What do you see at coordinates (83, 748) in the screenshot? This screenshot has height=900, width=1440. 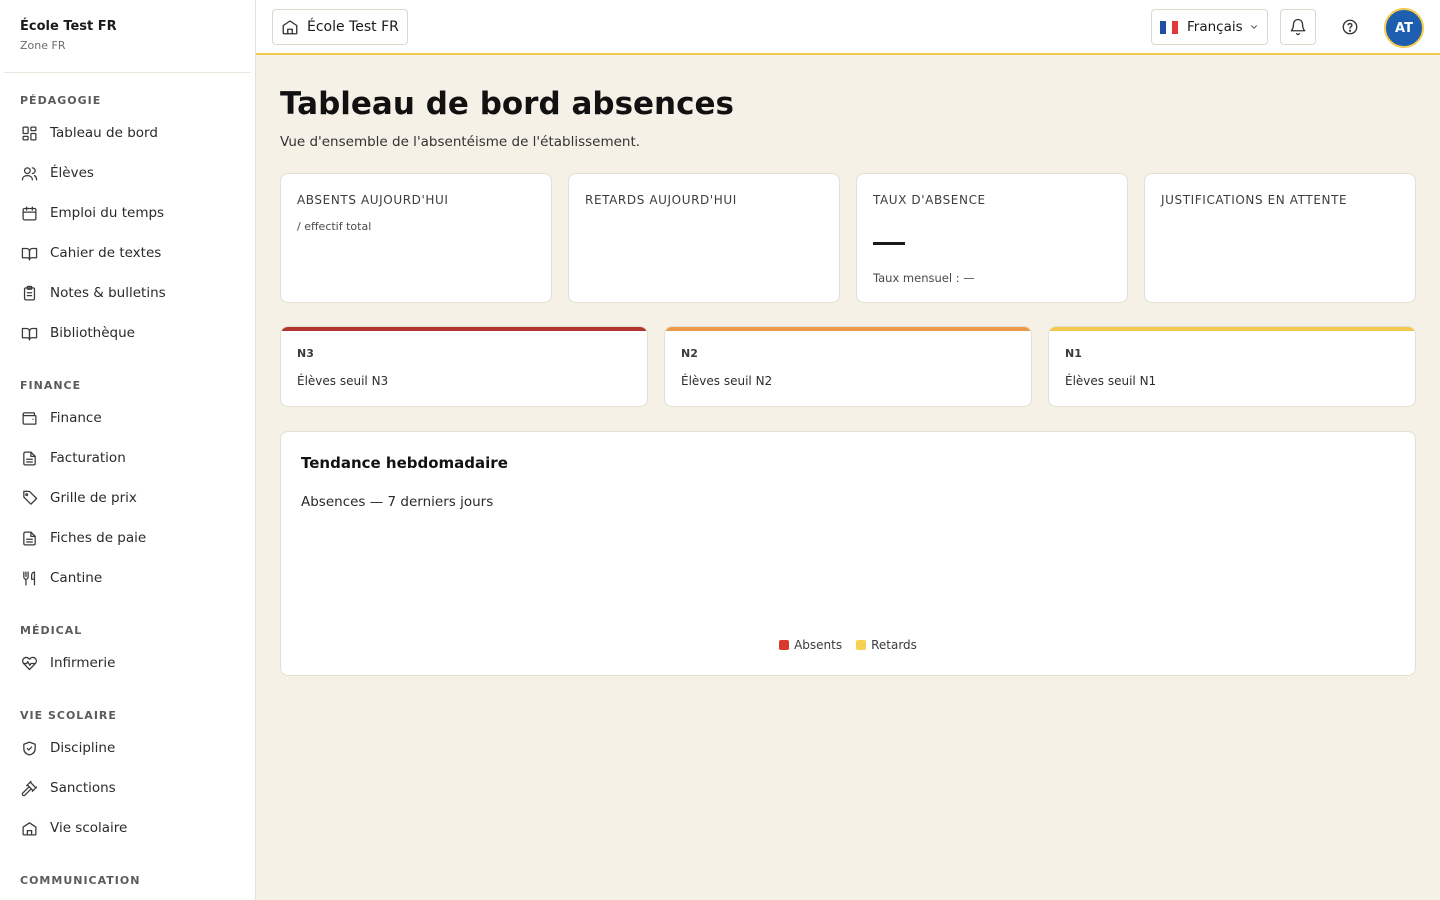 I see `sidebar-item-label: Discipline` at bounding box center [83, 748].